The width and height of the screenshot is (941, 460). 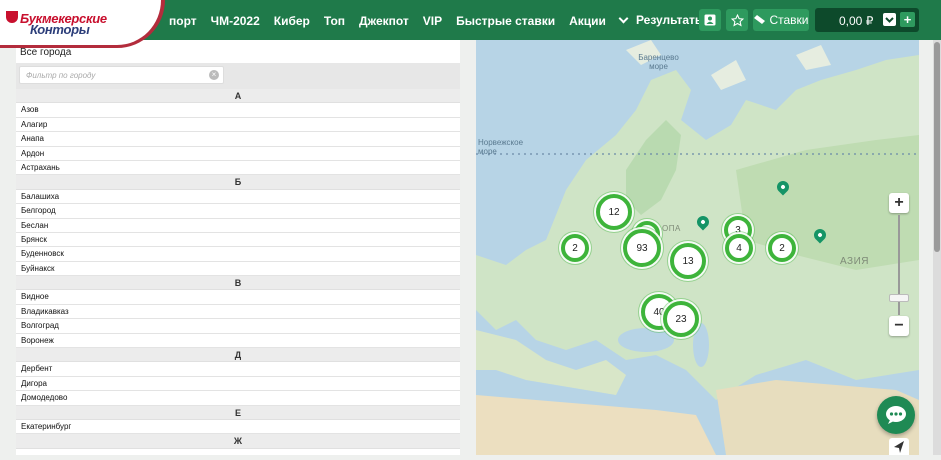 What do you see at coordinates (238, 312) in the screenshot?
I see `city-list-item: Владикавказ` at bounding box center [238, 312].